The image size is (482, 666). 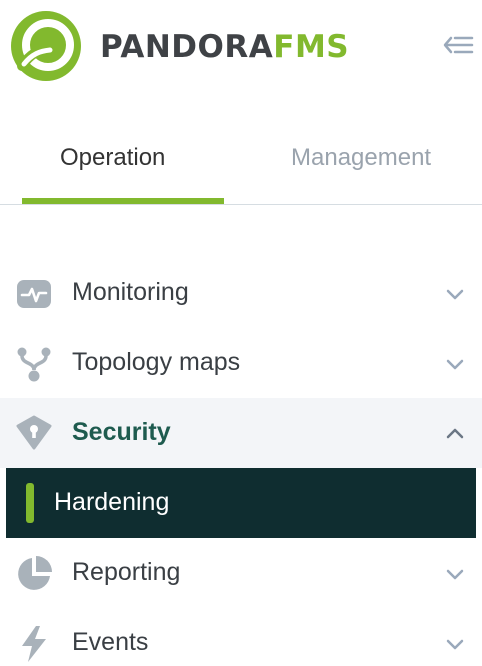 I want to click on sidebar-item-label: Topology maps, so click(x=156, y=362).